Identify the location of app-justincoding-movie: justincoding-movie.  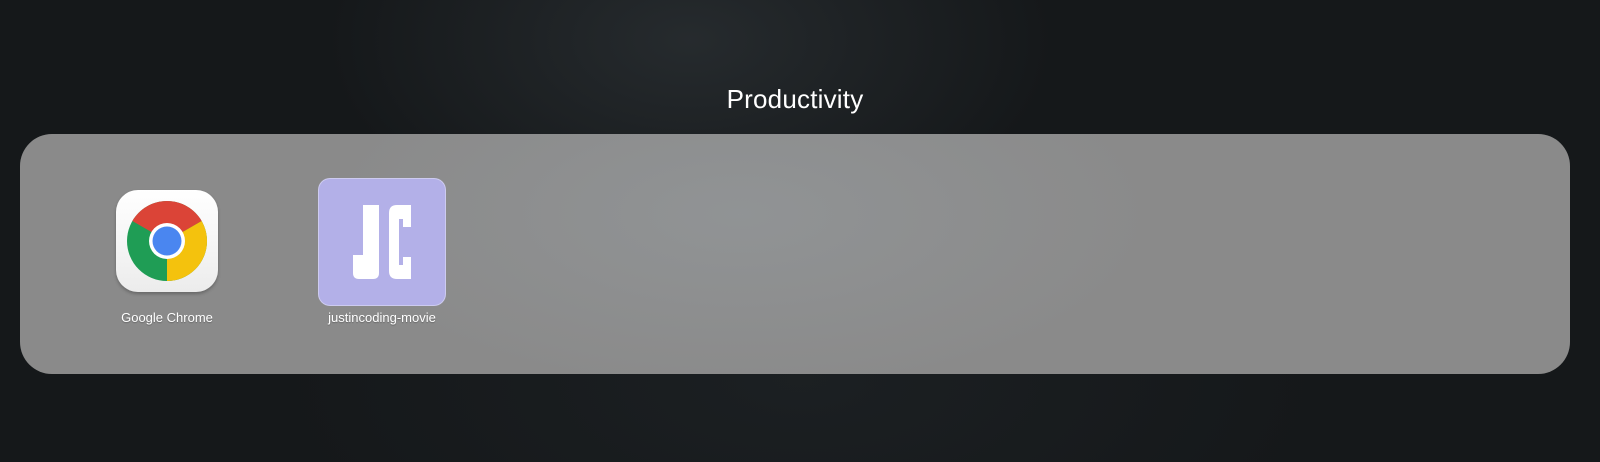
(382, 254).